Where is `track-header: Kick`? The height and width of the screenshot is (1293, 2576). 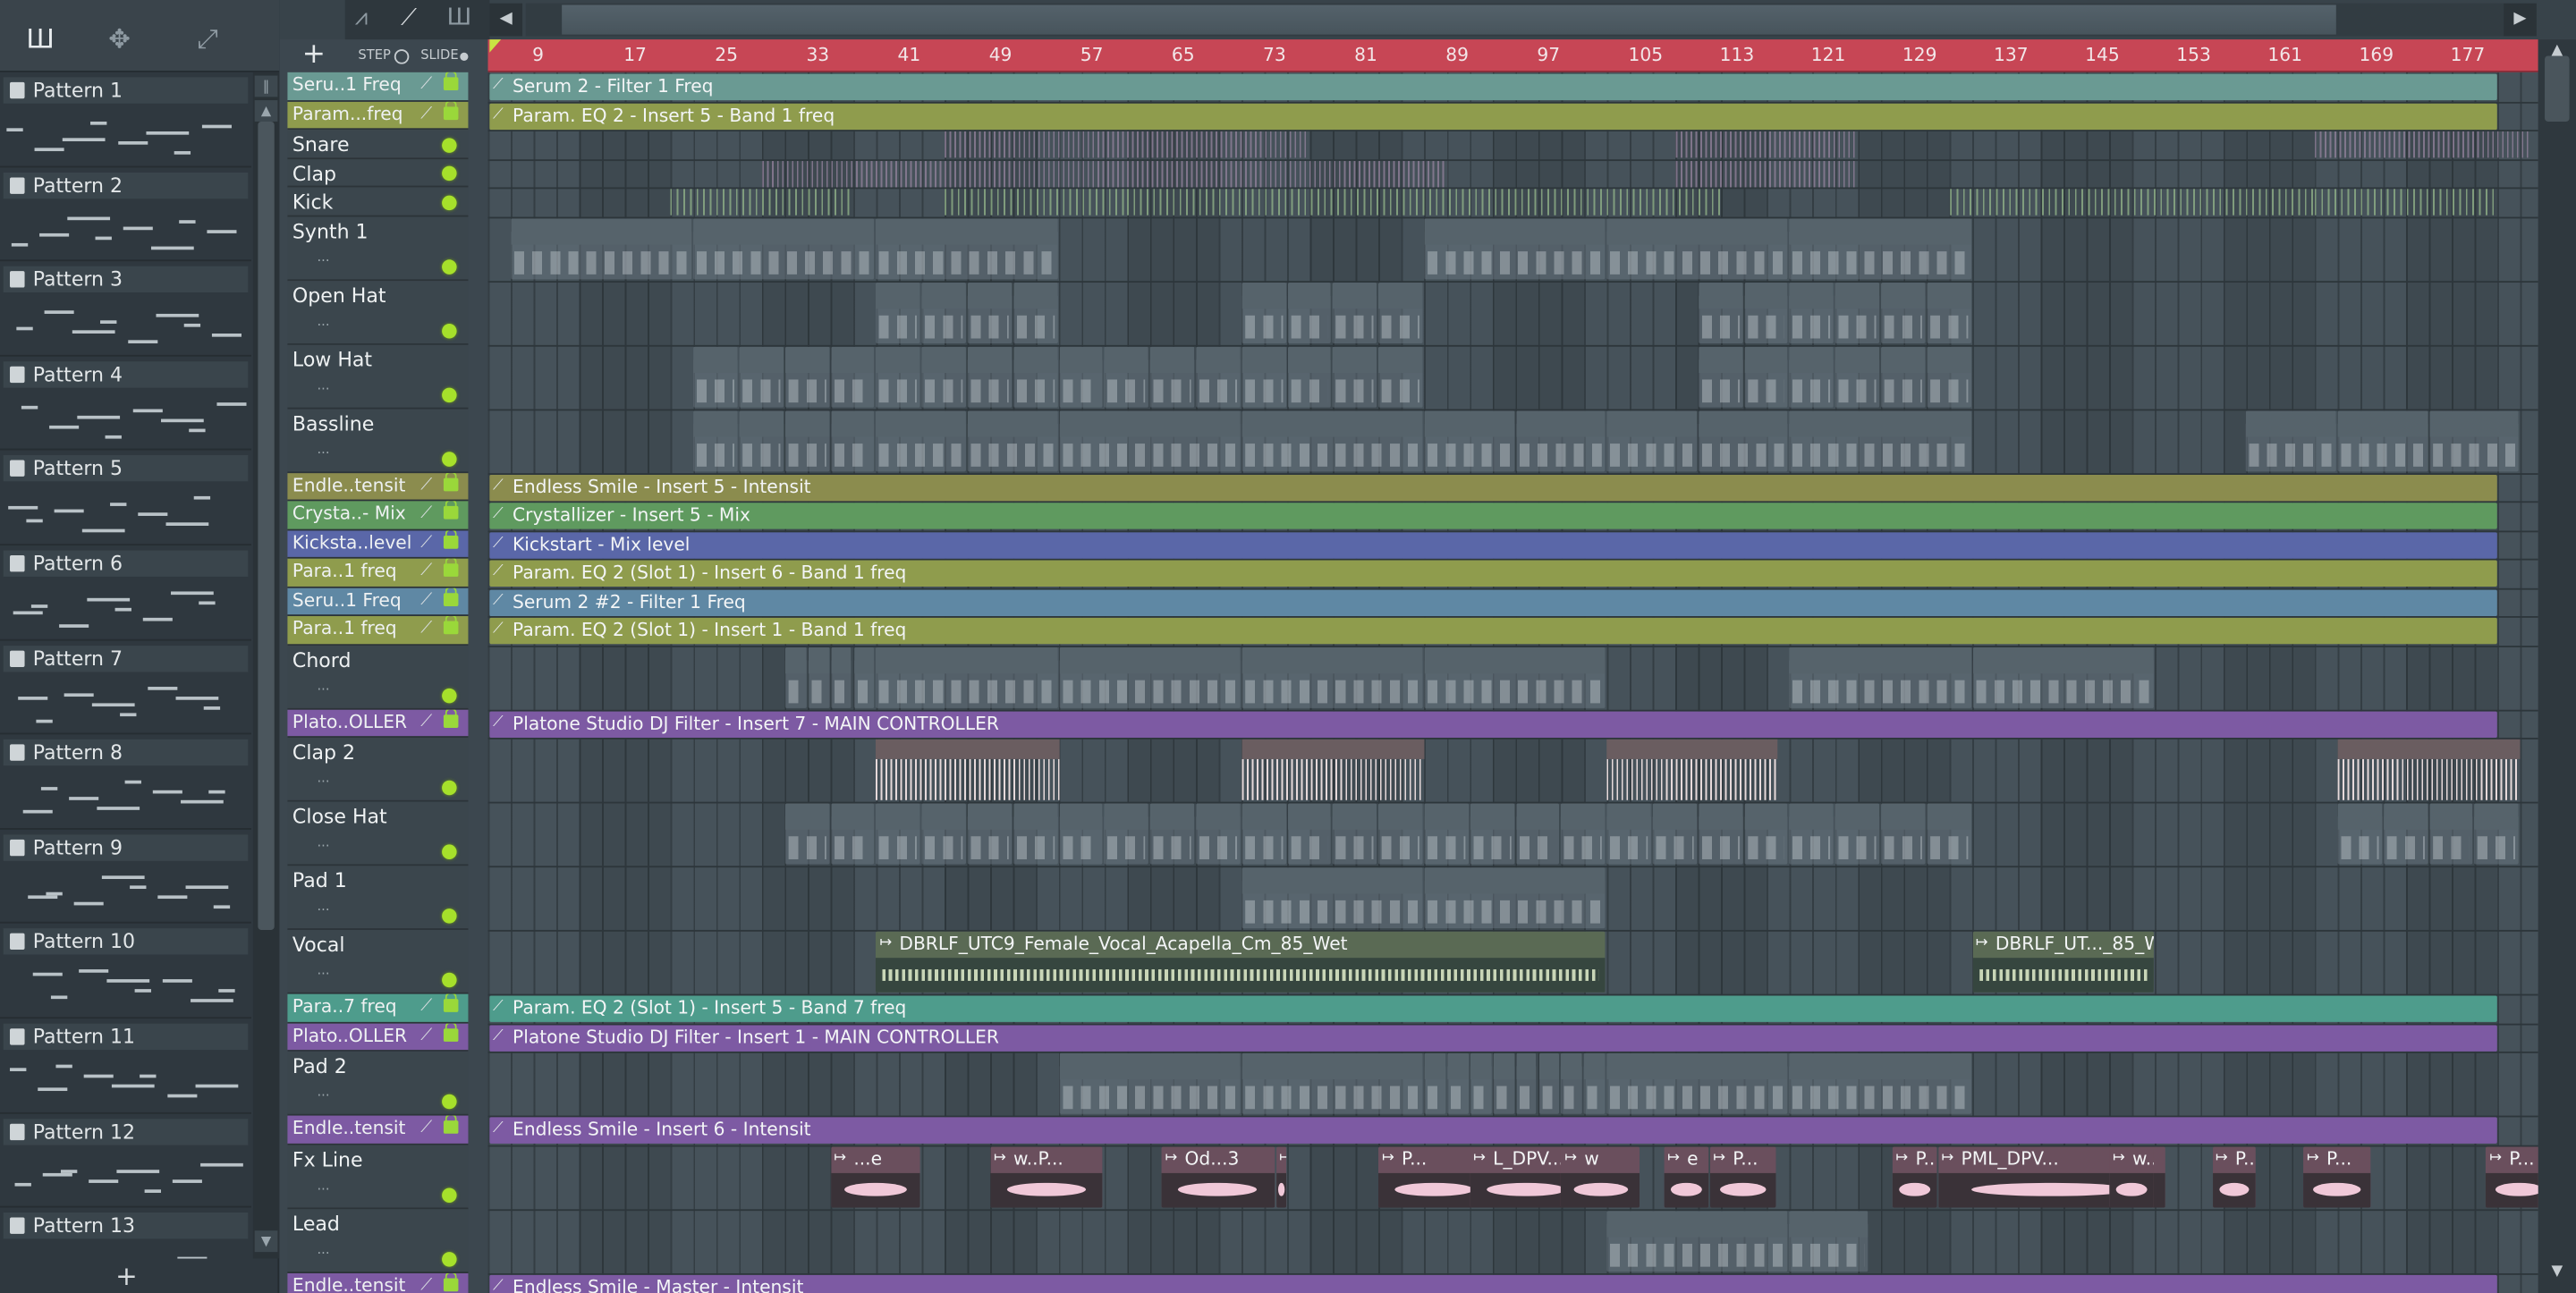 track-header: Kick is located at coordinates (378, 202).